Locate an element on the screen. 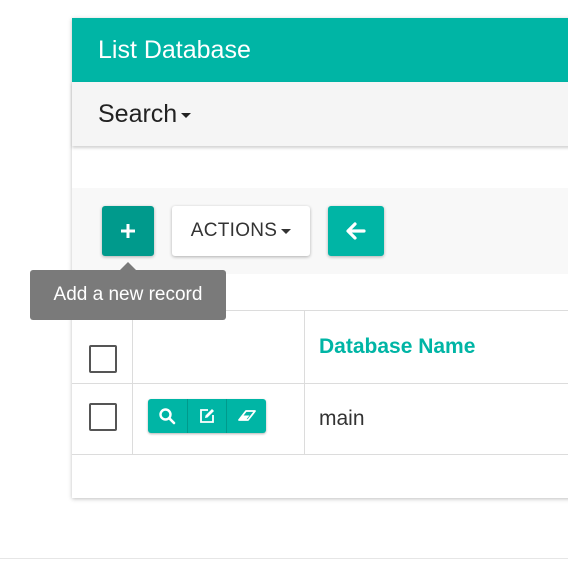  arrow-left-icon is located at coordinates (356, 231).